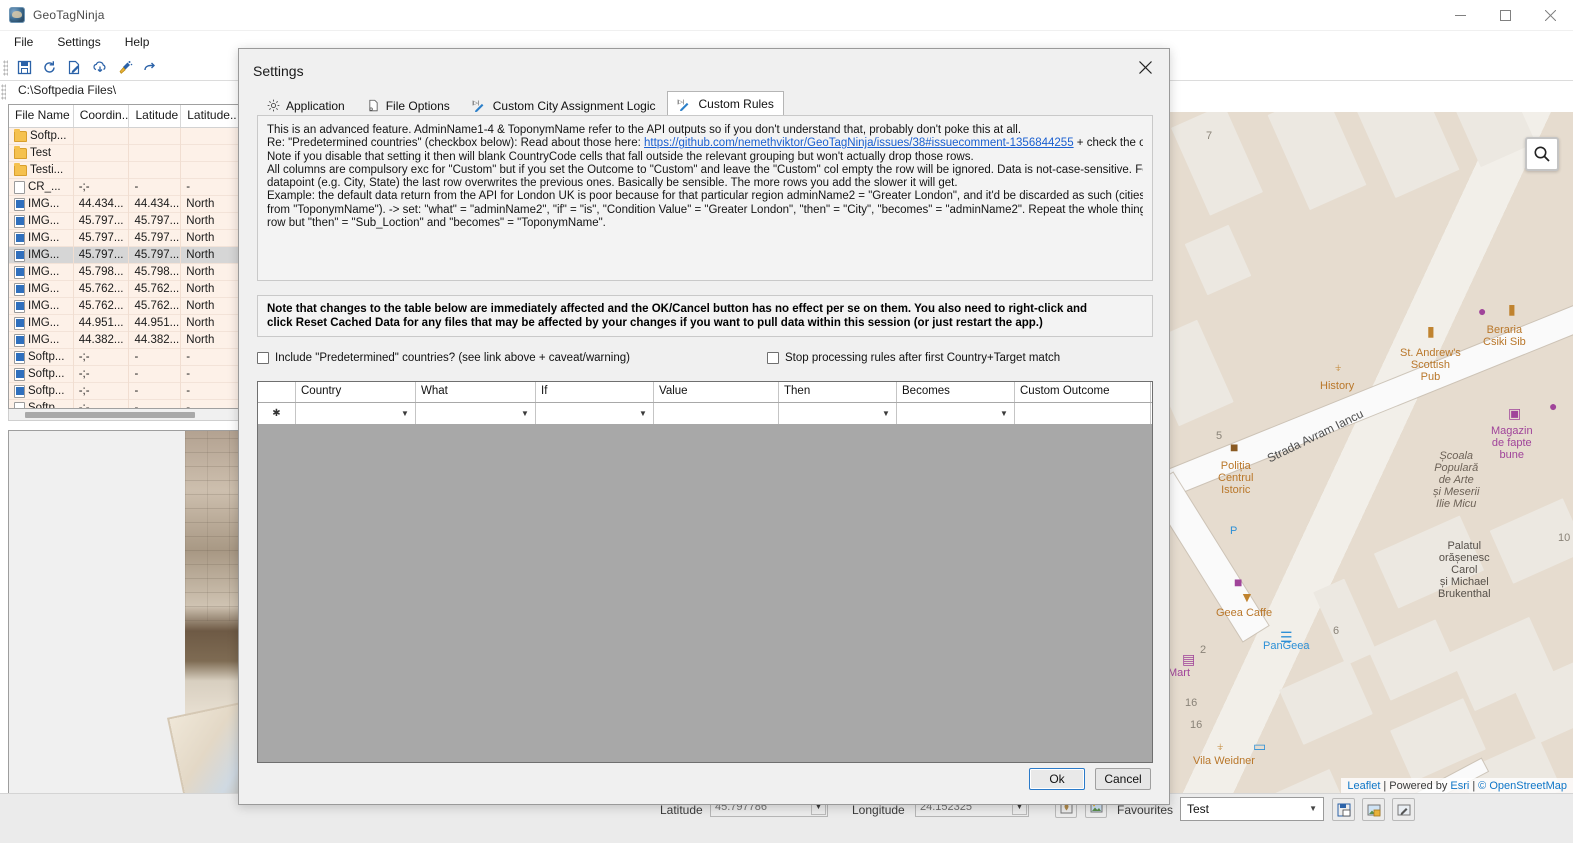 The width and height of the screenshot is (1573, 843). Describe the element at coordinates (1460, 15) in the screenshot. I see `minimize-icon` at that location.